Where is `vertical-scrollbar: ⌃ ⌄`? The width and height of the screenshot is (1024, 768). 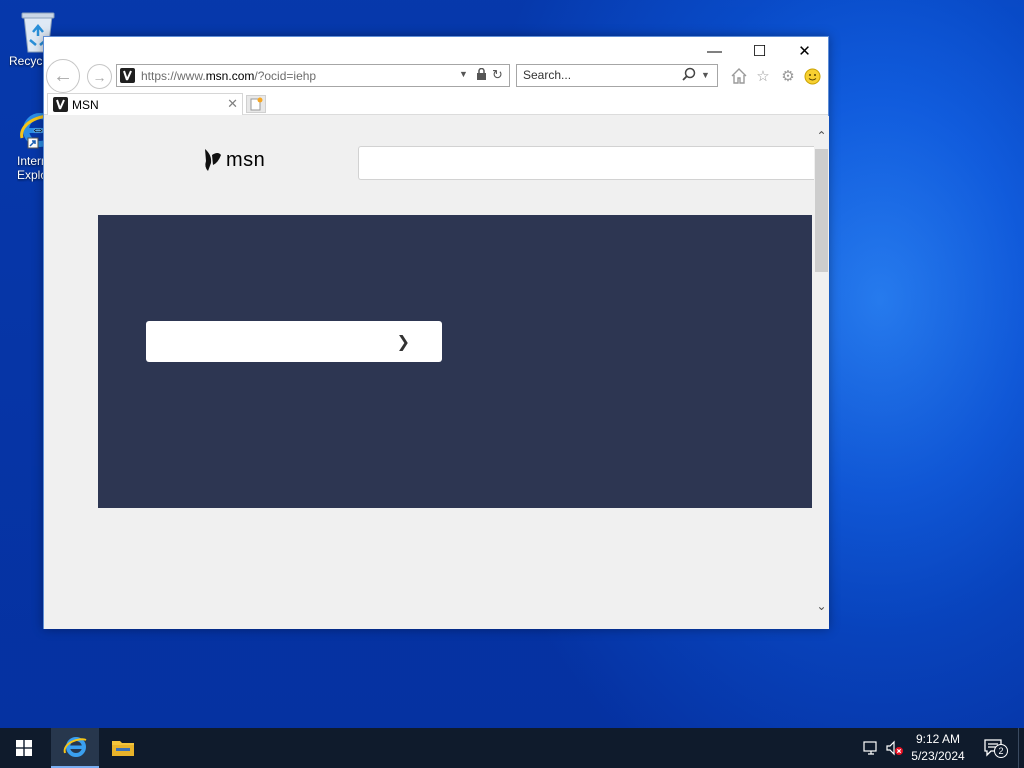 vertical-scrollbar: ⌃ ⌄ is located at coordinates (821, 372).